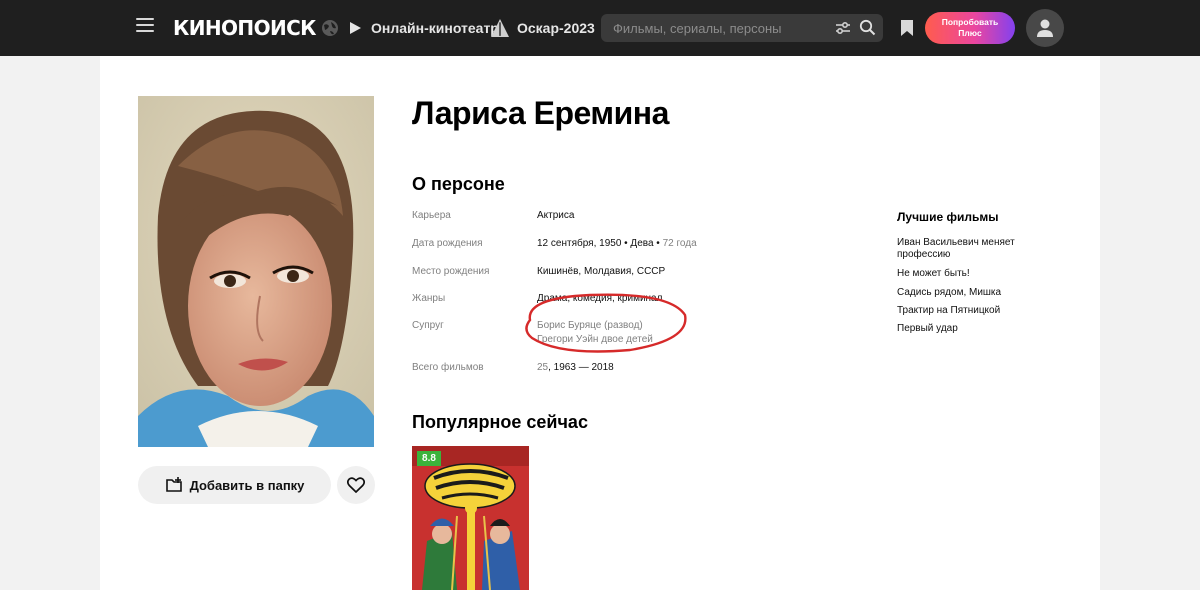 This screenshot has height=590, width=1200. What do you see at coordinates (972, 311) in the screenshot?
I see `best-film-item: Трактир на Пятницкой` at bounding box center [972, 311].